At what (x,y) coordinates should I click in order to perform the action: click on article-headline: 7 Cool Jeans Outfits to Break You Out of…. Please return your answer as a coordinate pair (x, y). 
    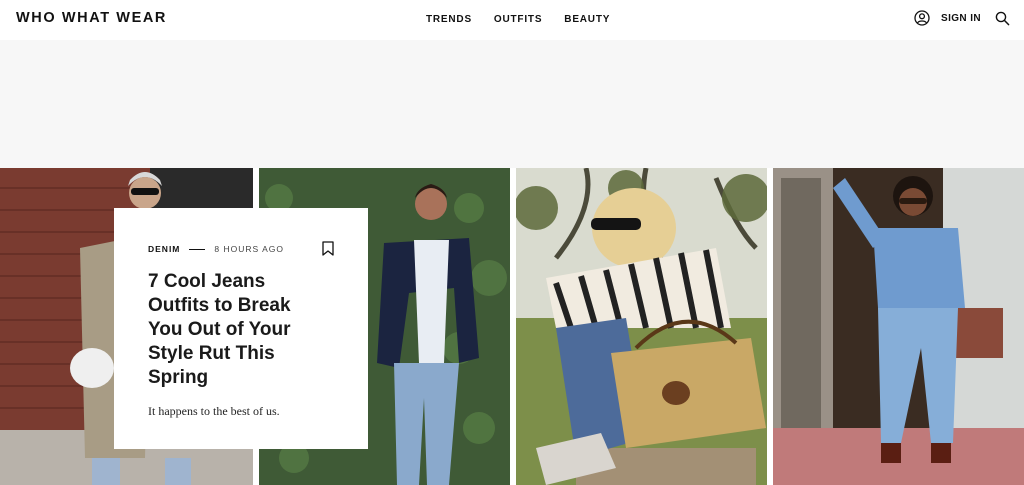
    Looking at the image, I should click on (238, 330).